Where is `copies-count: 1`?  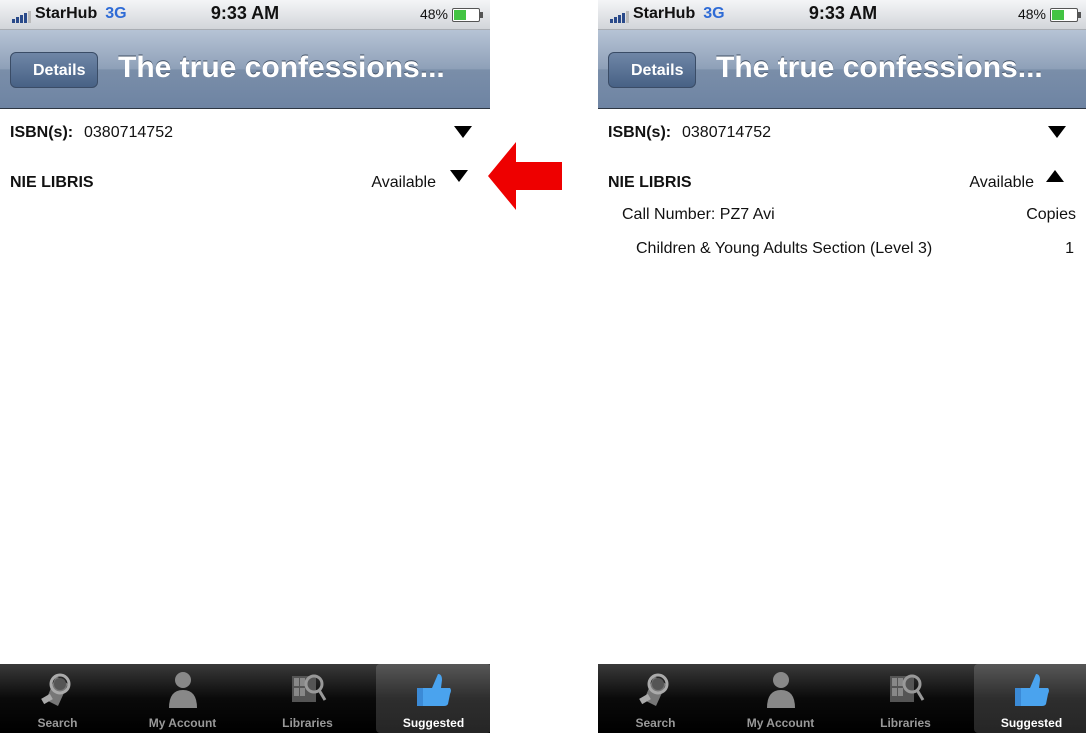
copies-count: 1 is located at coordinates (1069, 248).